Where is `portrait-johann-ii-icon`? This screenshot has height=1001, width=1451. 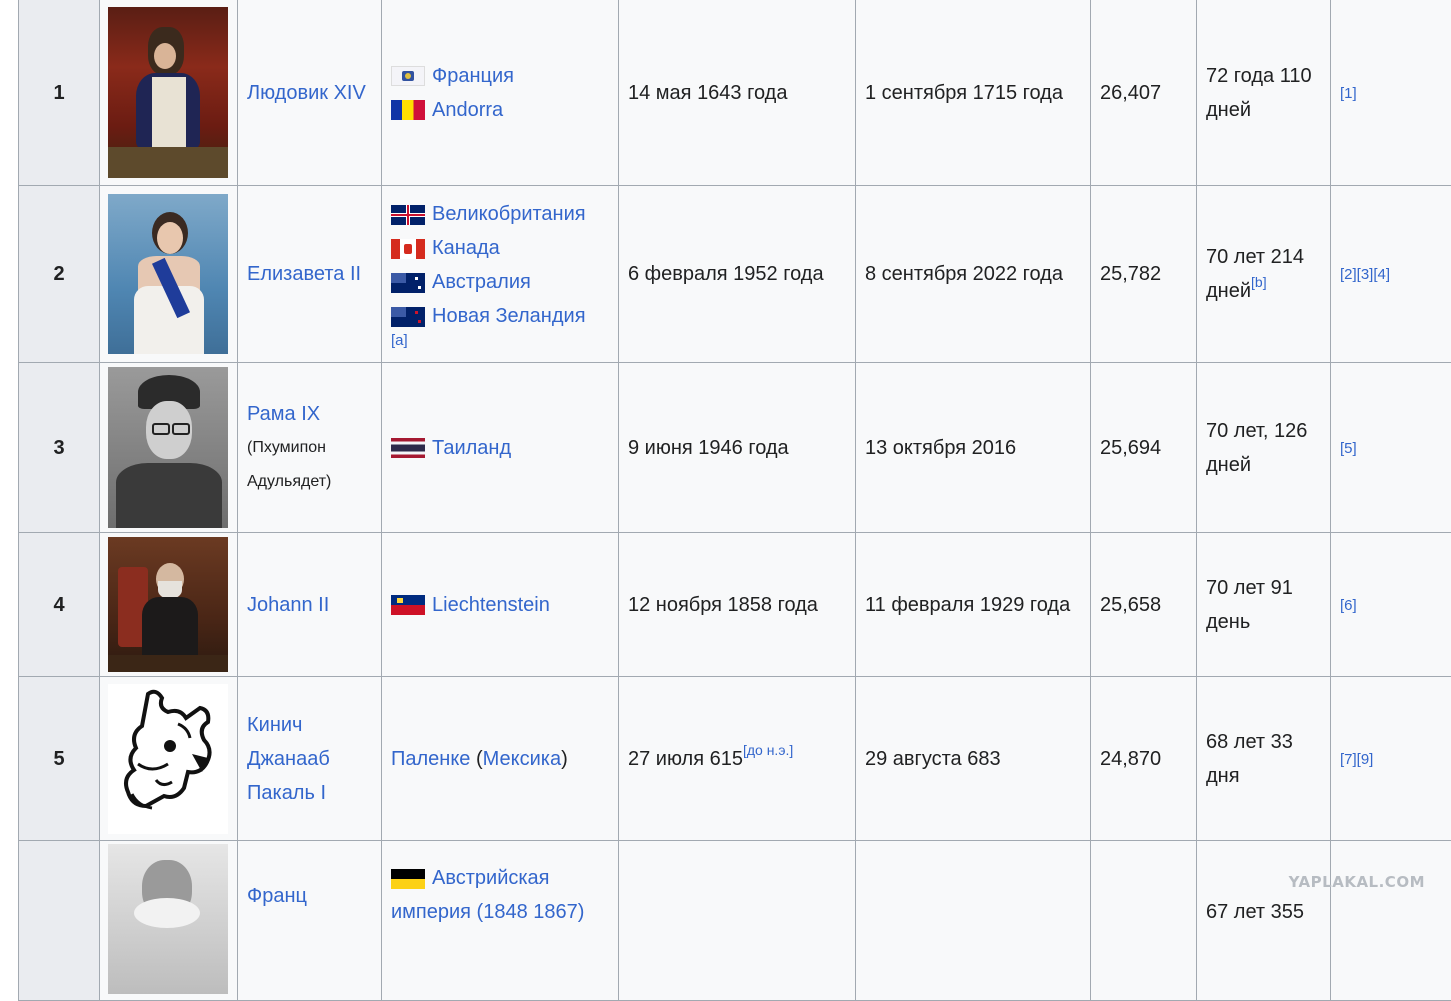
portrait-johann-ii-icon is located at coordinates (168, 604).